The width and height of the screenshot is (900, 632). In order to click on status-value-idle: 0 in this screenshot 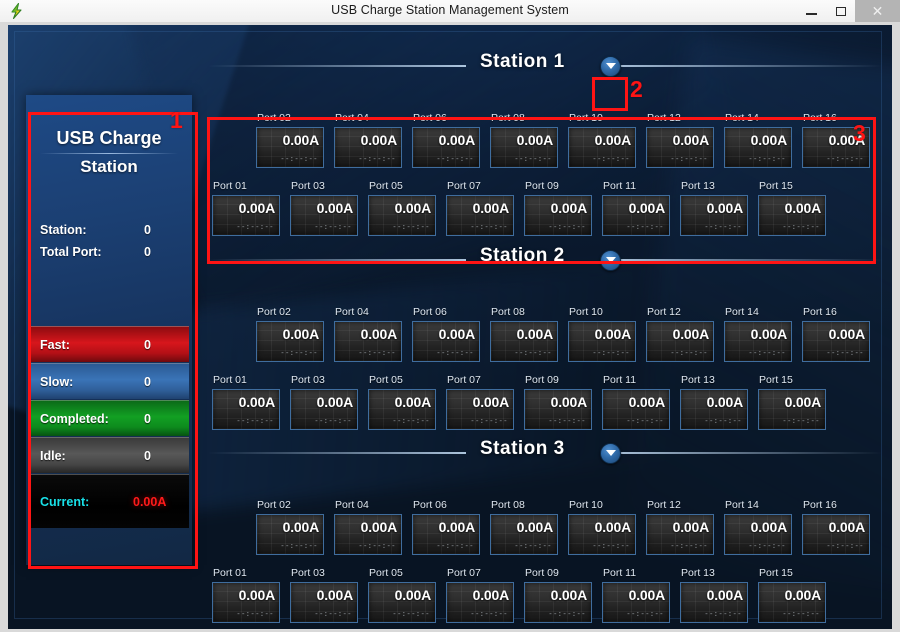, I will do `click(147, 456)`.